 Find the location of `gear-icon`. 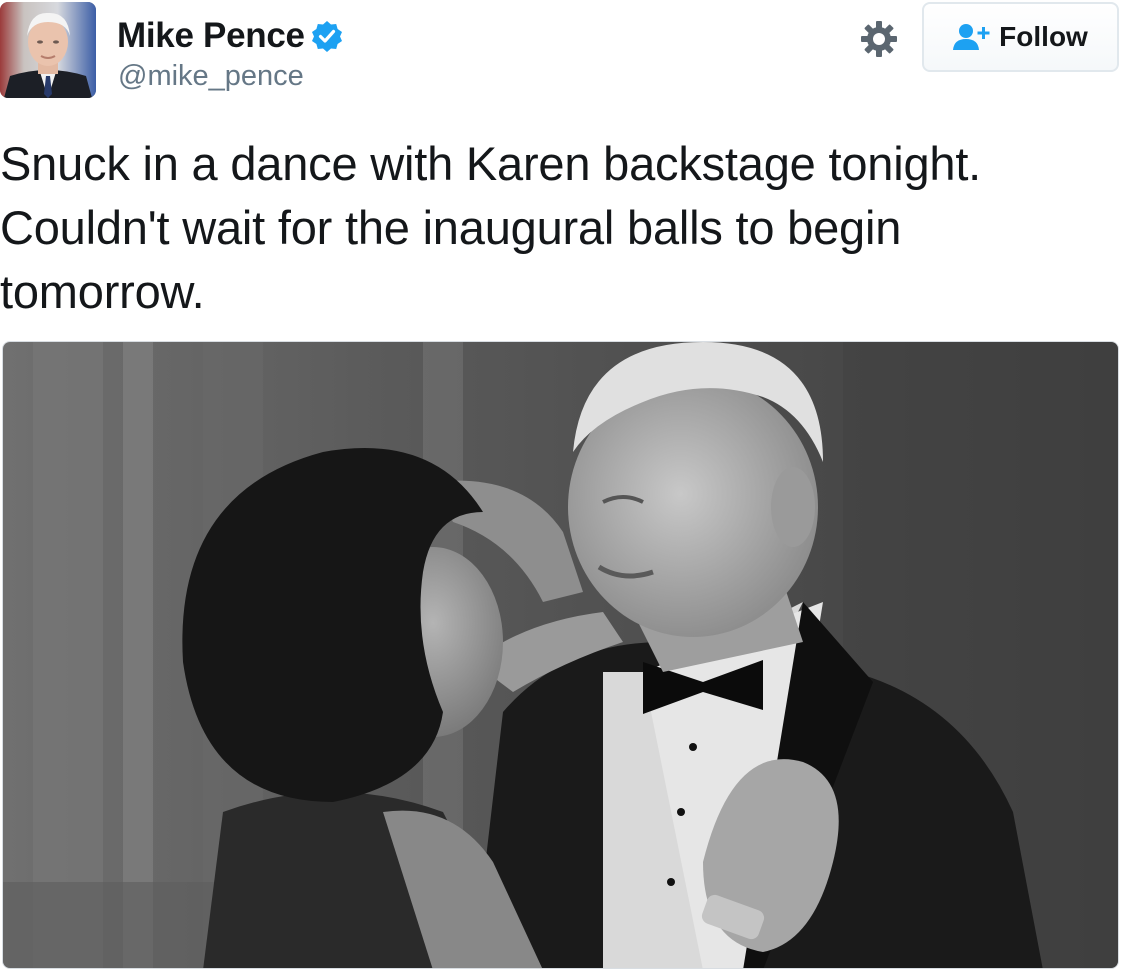

gear-icon is located at coordinates (879, 39).